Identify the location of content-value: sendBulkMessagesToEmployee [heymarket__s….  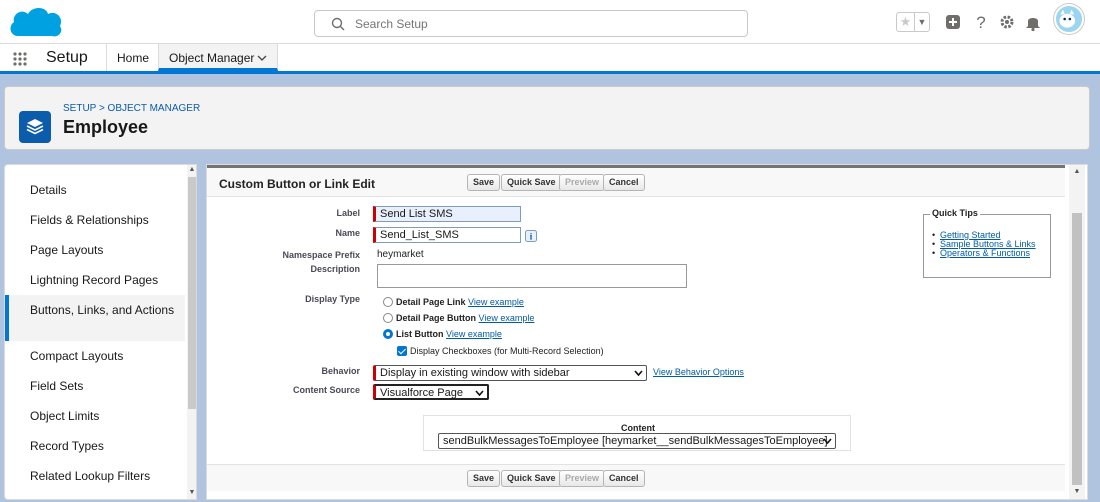
(635, 441).